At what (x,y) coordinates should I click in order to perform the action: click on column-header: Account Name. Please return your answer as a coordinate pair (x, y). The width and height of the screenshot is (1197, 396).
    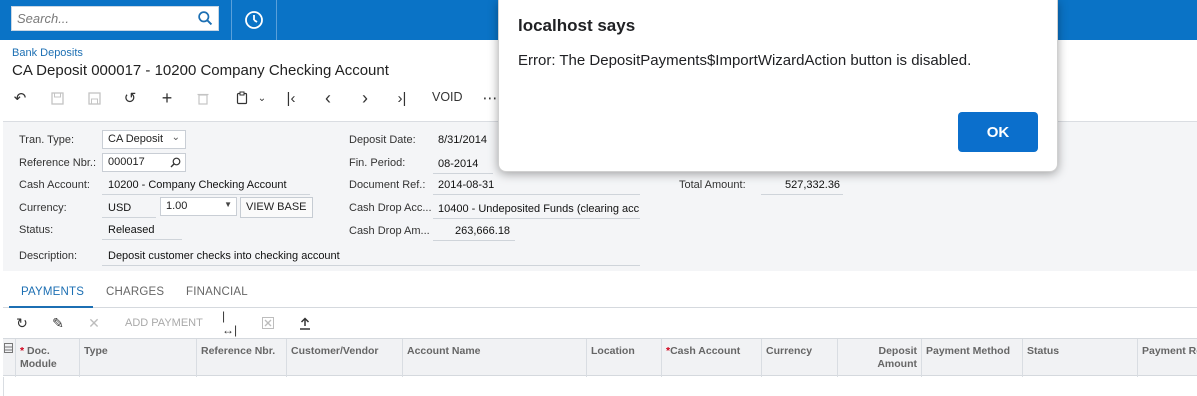
    Looking at the image, I should click on (495, 358).